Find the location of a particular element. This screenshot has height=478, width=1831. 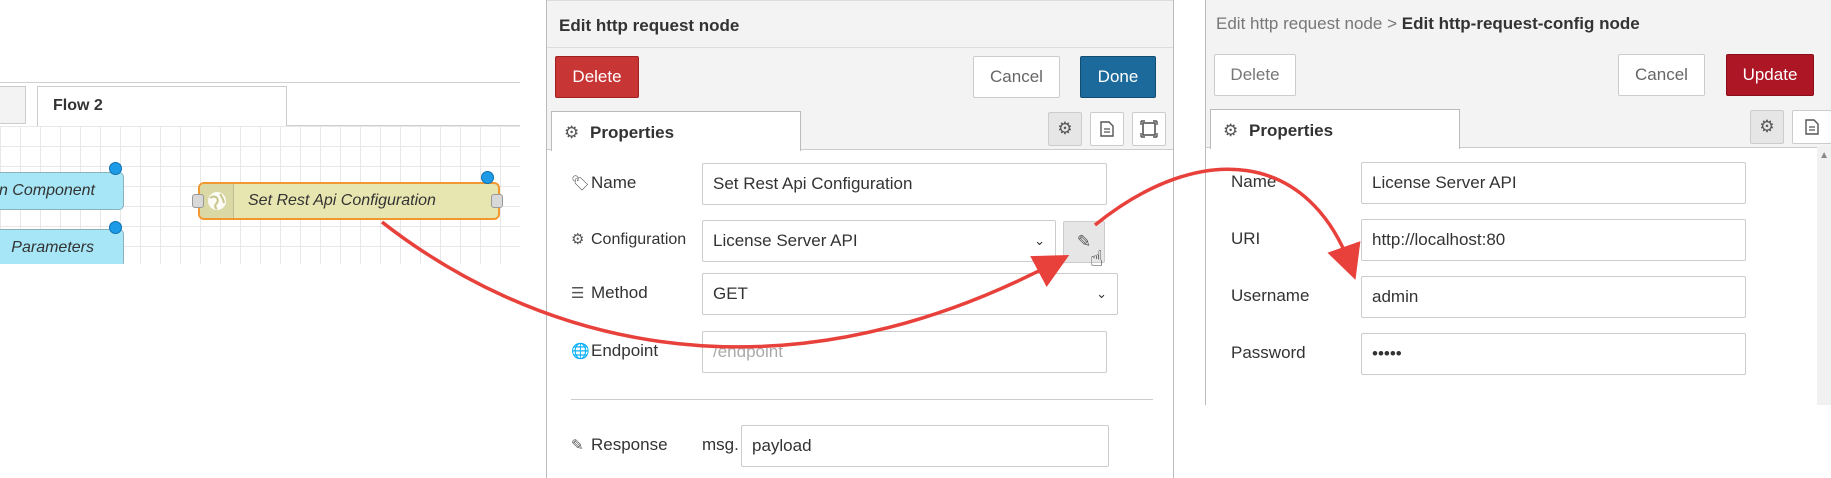

scroll-up-icon: ▲ is located at coordinates (1824, 155).